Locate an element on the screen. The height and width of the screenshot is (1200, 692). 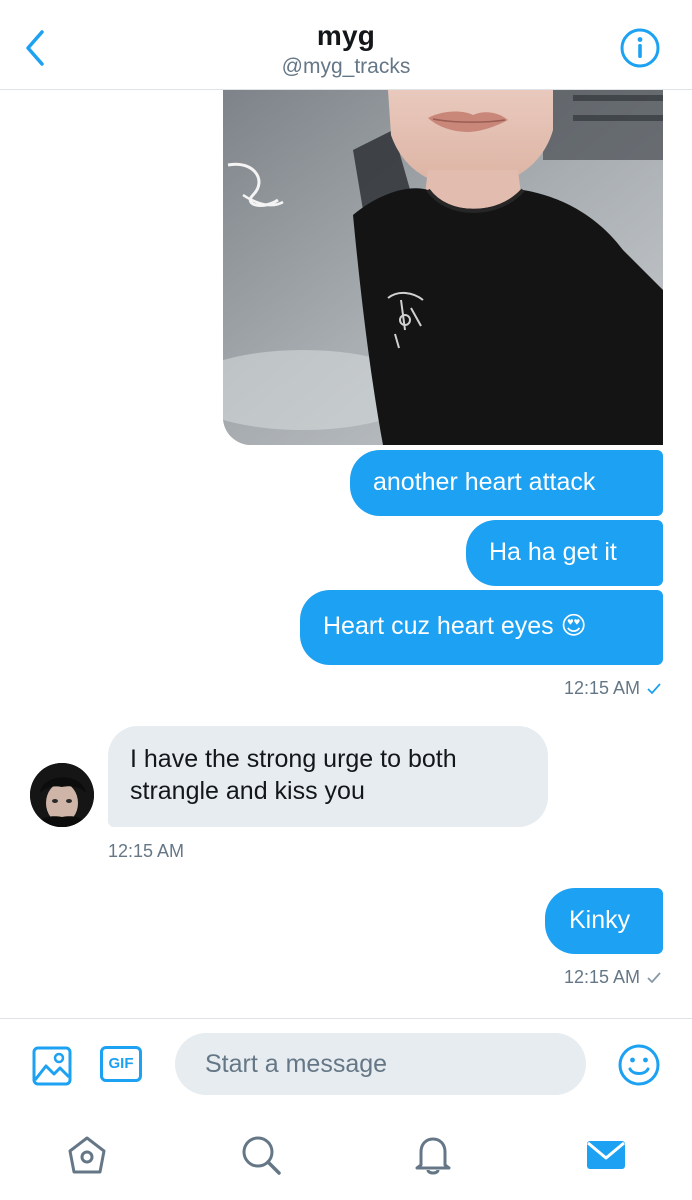
add-photo-button is located at coordinates (52, 1066).